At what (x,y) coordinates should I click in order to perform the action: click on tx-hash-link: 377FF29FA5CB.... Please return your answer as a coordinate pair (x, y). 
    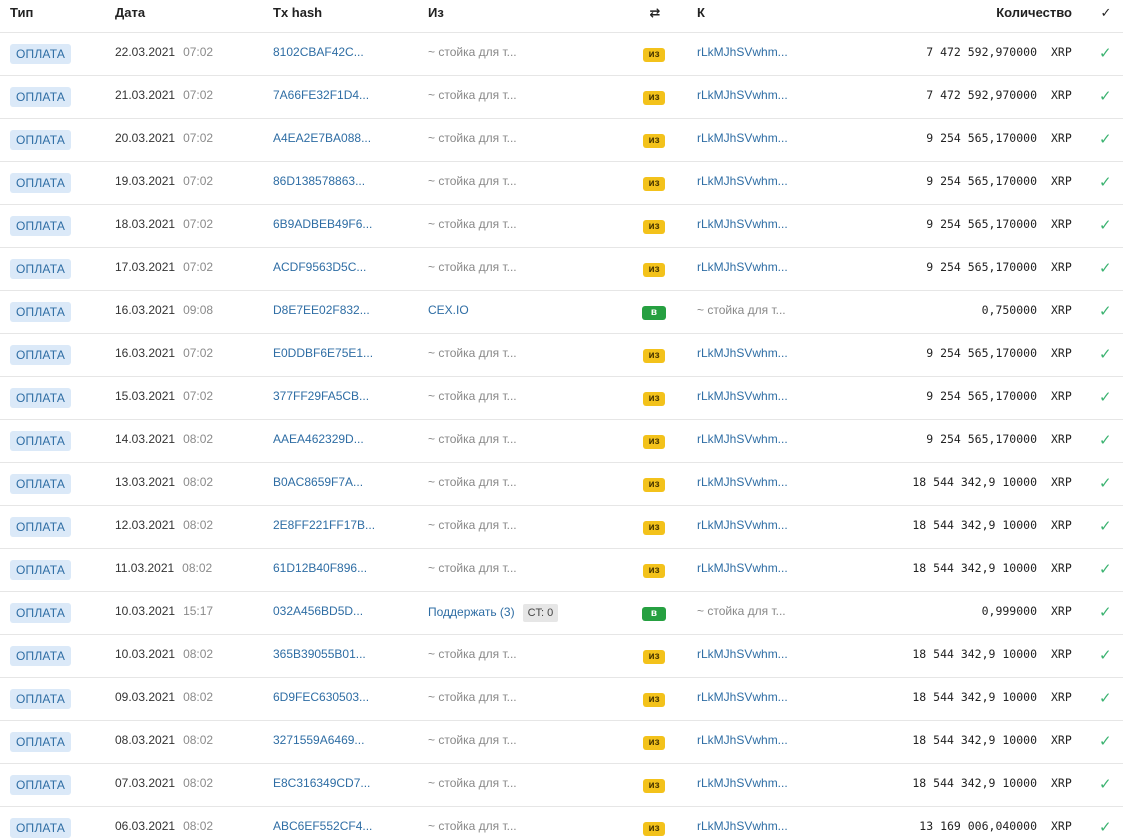
    Looking at the image, I should click on (321, 396).